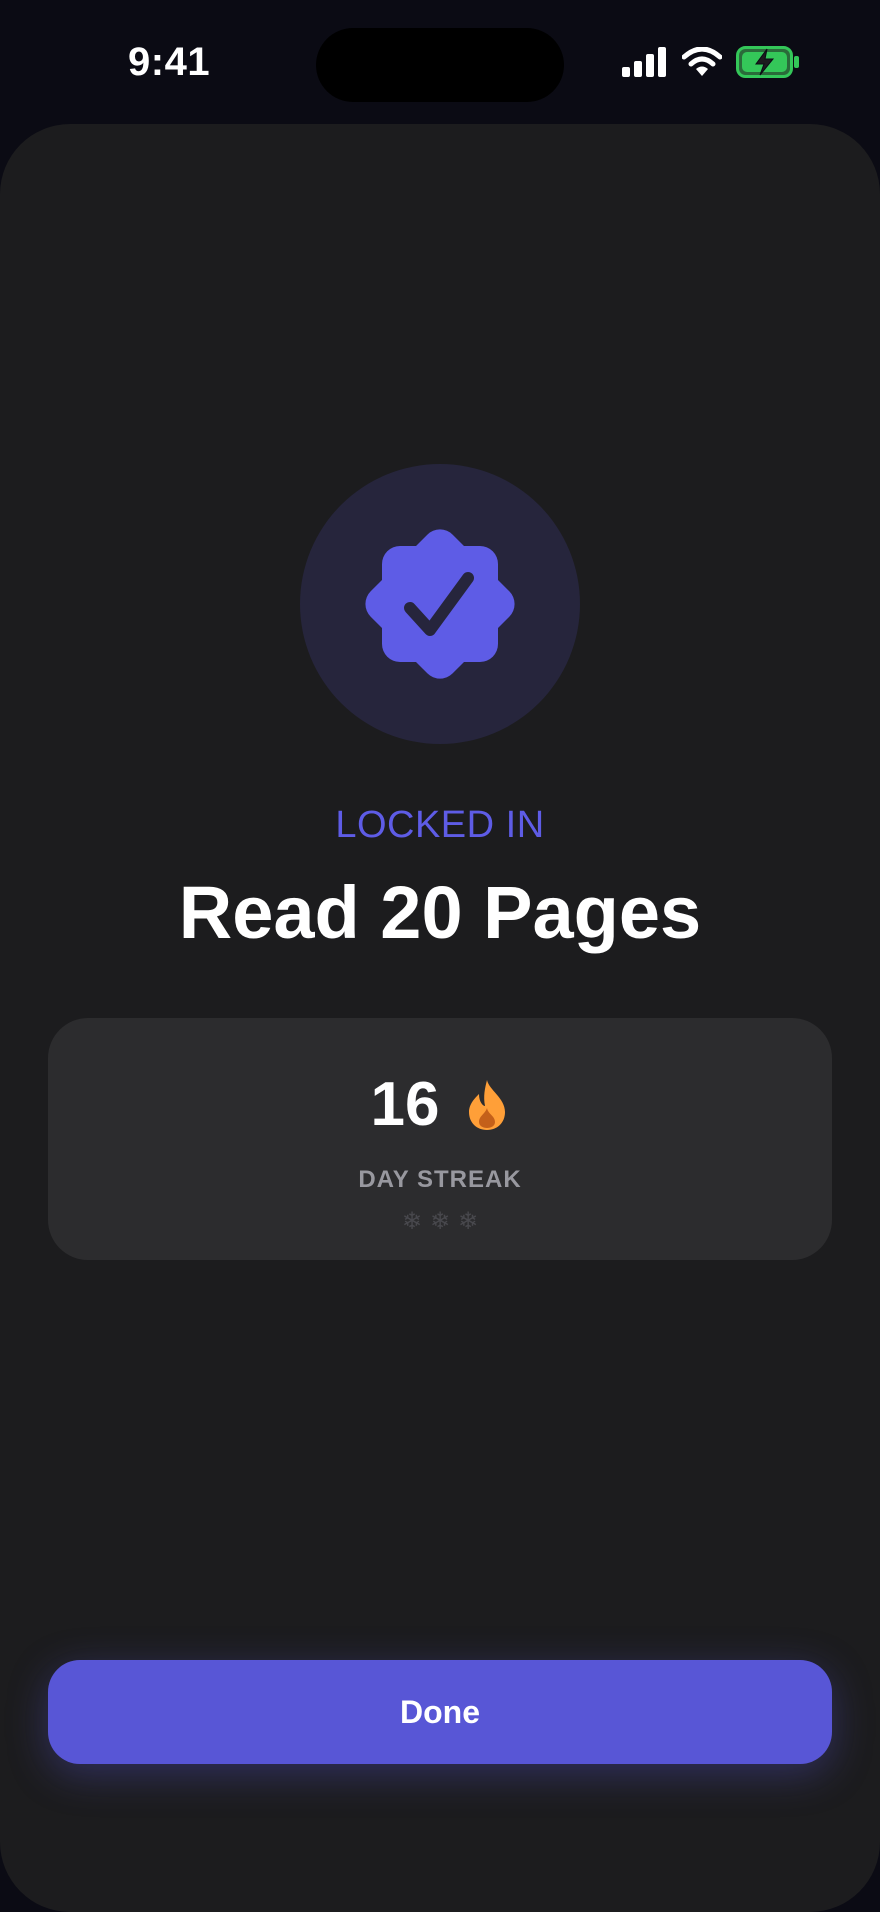  I want to click on status-bar: 9:41, so click(440, 62).